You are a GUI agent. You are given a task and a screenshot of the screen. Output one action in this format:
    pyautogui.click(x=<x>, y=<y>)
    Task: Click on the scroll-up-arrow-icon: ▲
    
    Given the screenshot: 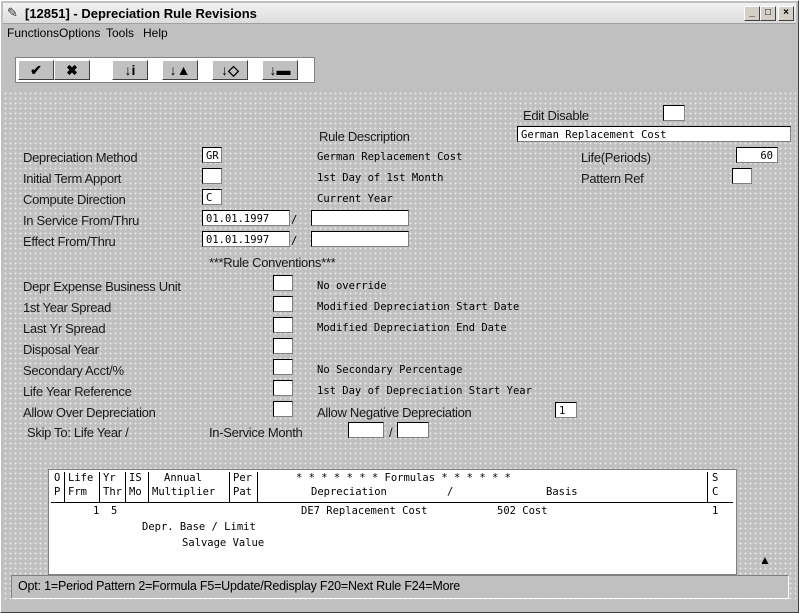 What is the action you would take?
    pyautogui.click(x=765, y=560)
    